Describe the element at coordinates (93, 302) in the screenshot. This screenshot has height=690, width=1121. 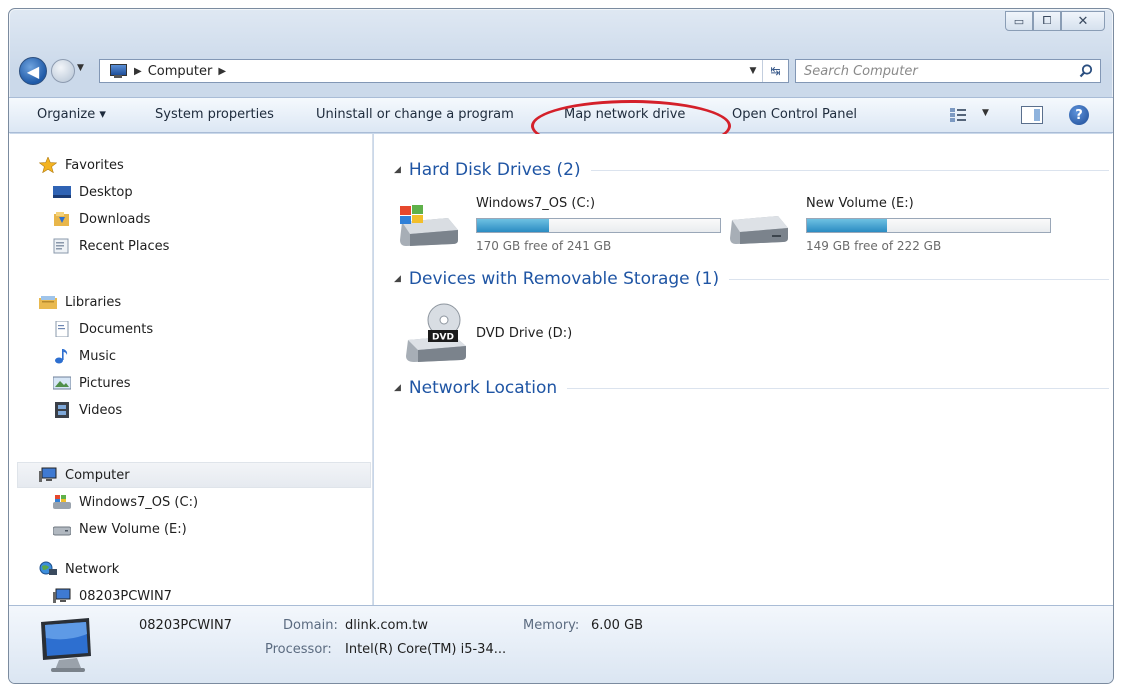
I see `nav-libraries-label: Libraries` at that location.